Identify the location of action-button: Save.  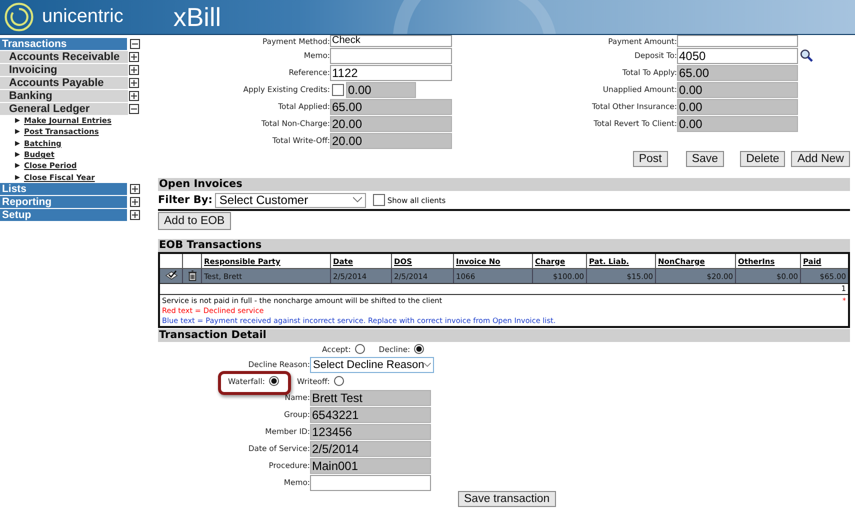
(705, 159).